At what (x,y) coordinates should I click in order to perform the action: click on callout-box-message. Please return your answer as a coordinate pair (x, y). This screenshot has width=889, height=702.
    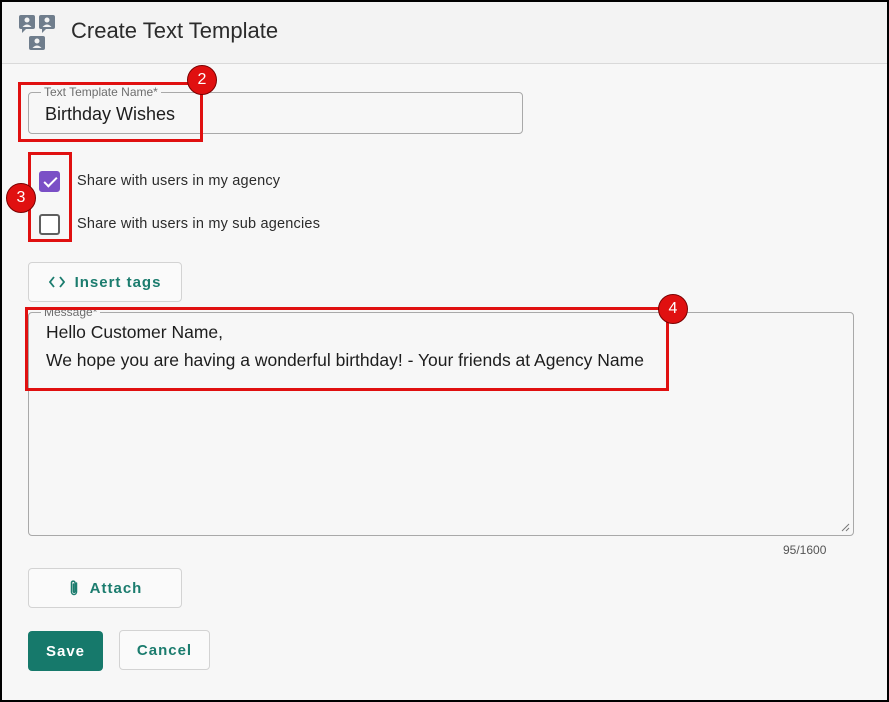
    Looking at the image, I should click on (347, 349).